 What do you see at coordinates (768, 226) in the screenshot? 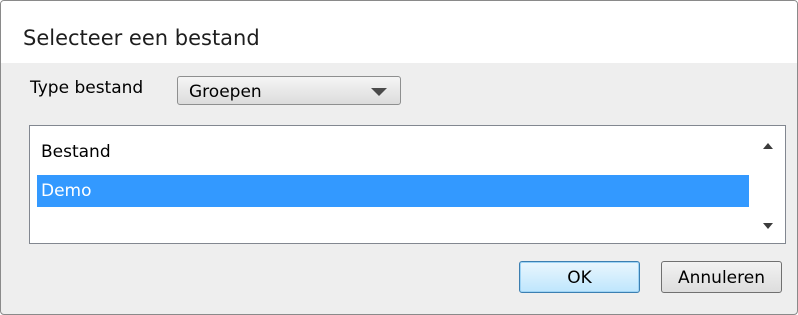
I see `scroll-down-arrow-icon` at bounding box center [768, 226].